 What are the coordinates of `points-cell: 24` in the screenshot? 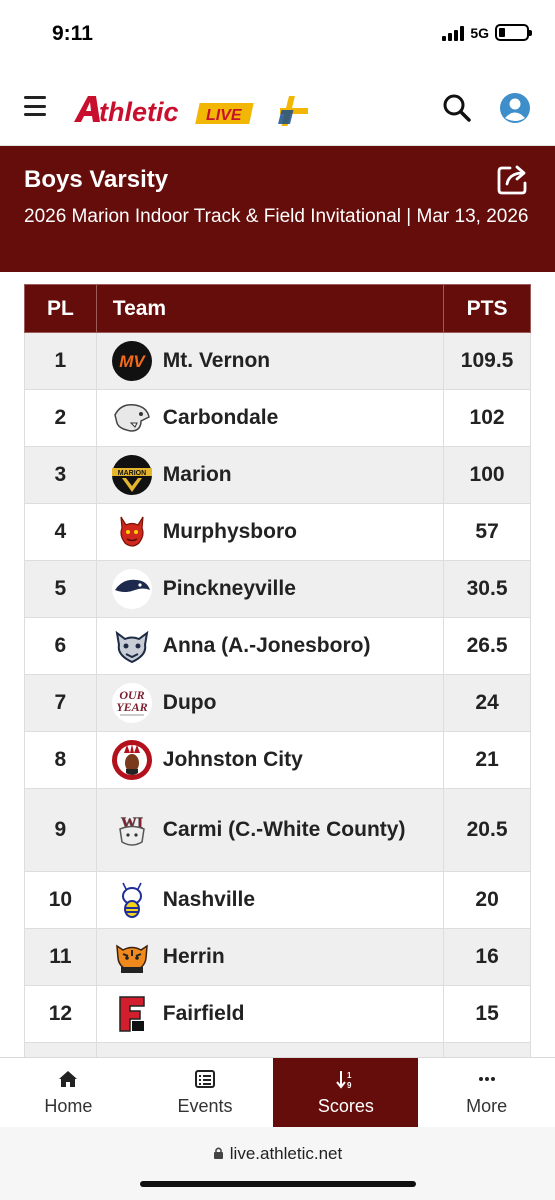 It's located at (487, 703).